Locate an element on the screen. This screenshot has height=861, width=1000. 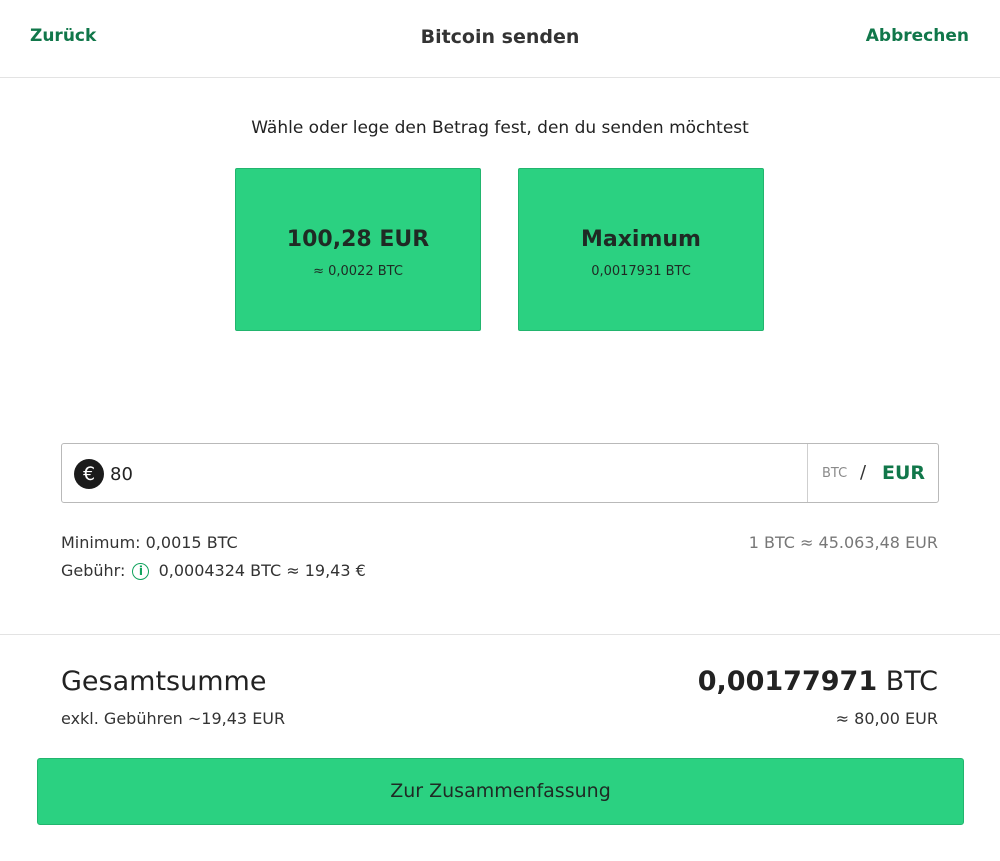
fee-line: Gebühr: i 0,0004324 BTC ≈ 19,43 € is located at coordinates (213, 570).